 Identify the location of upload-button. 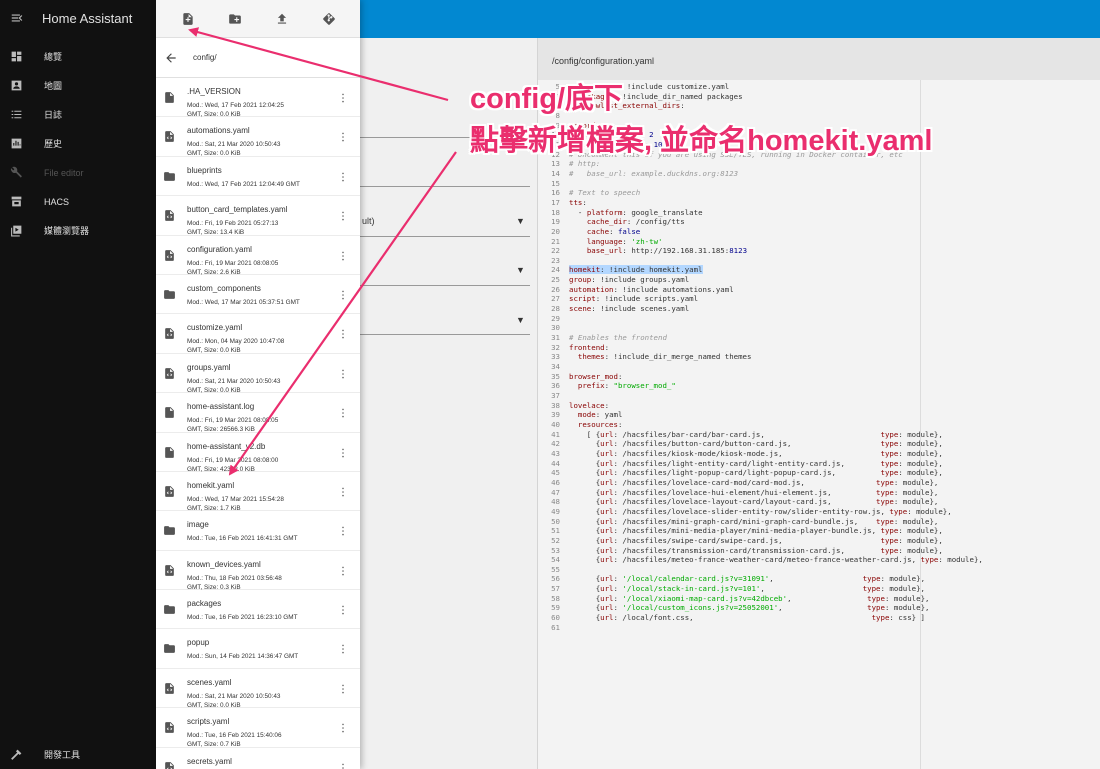
(282, 19).